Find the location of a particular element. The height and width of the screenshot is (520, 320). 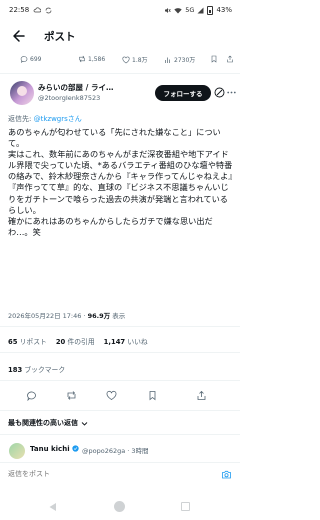

likes-stat: 1,147 いいね is located at coordinates (126, 341).